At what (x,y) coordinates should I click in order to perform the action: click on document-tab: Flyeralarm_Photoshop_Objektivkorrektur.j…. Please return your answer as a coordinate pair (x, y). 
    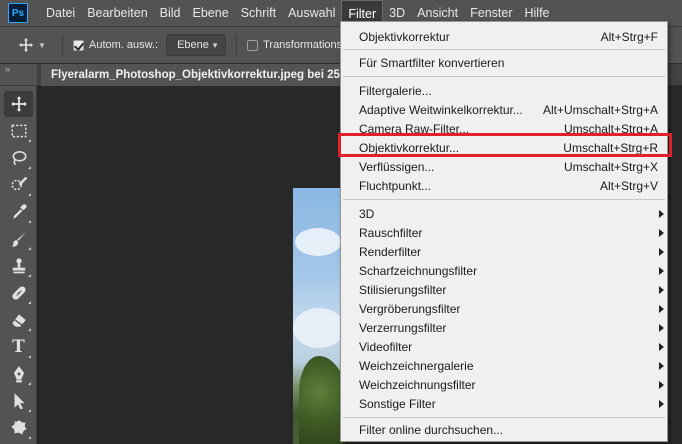
    Looking at the image, I should click on (201, 75).